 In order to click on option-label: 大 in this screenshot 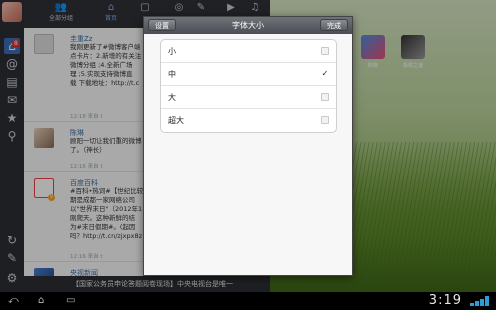, I will do `click(172, 97)`.